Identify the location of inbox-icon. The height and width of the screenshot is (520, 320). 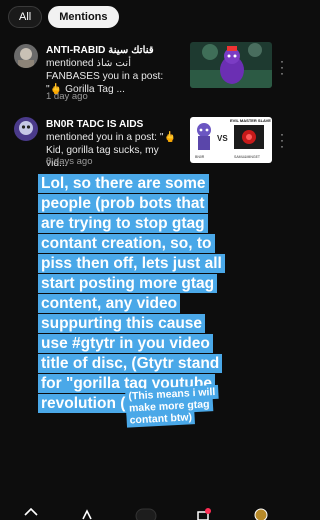
(204, 514).